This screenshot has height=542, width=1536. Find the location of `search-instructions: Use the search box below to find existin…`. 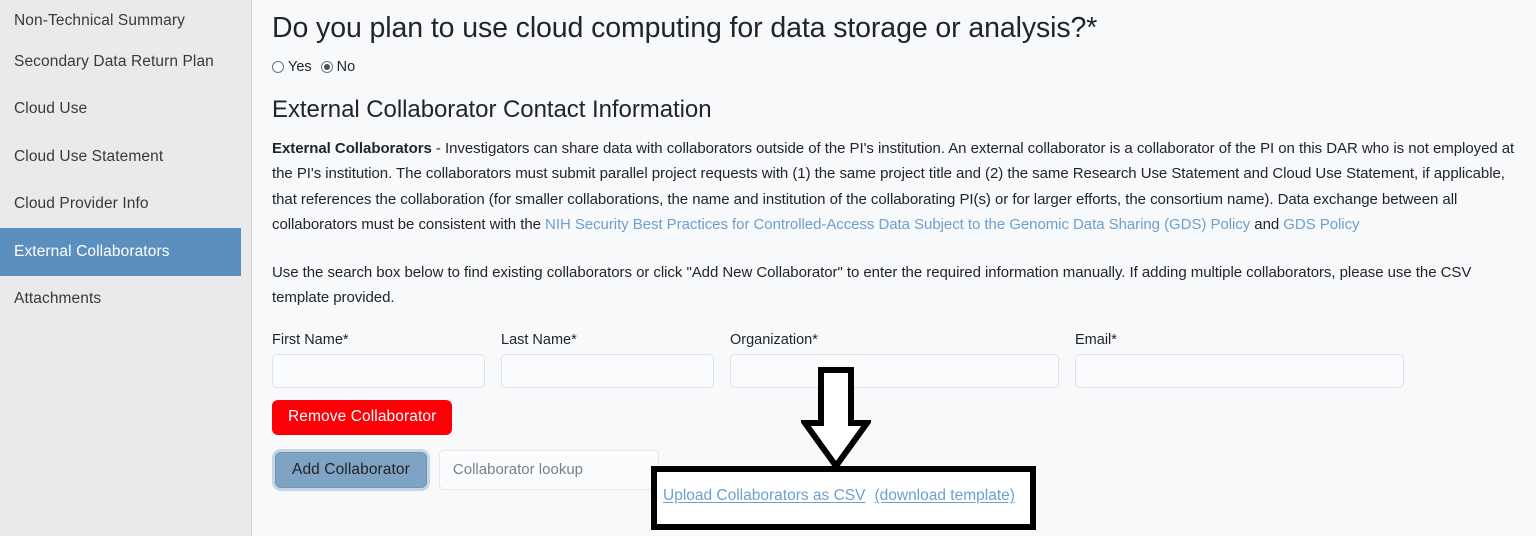

search-instructions: Use the search box below to find existin… is located at coordinates (872, 285).